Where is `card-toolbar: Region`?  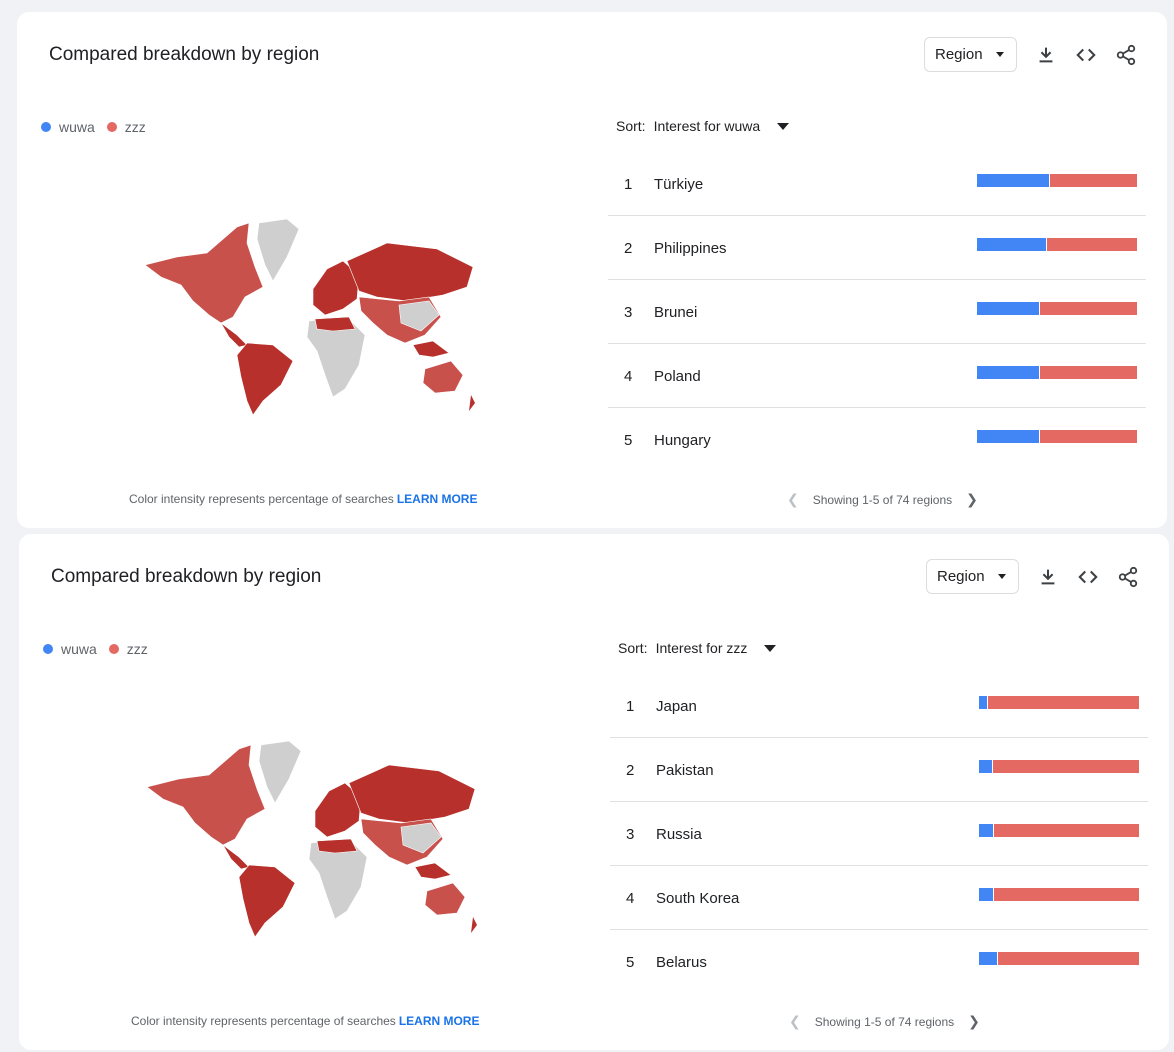
card-toolbar: Region is located at coordinates (1039, 578).